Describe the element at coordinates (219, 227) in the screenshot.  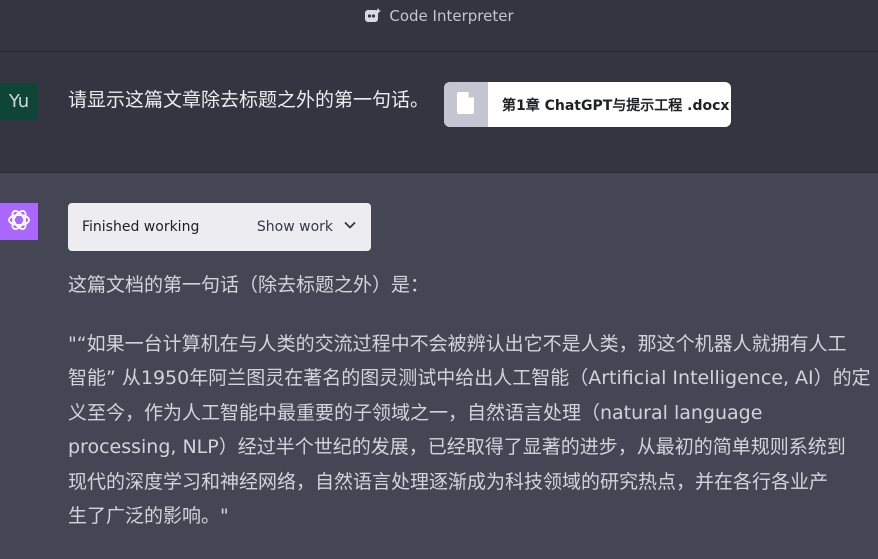
I see `work-status-box: Finished working Show work` at that location.